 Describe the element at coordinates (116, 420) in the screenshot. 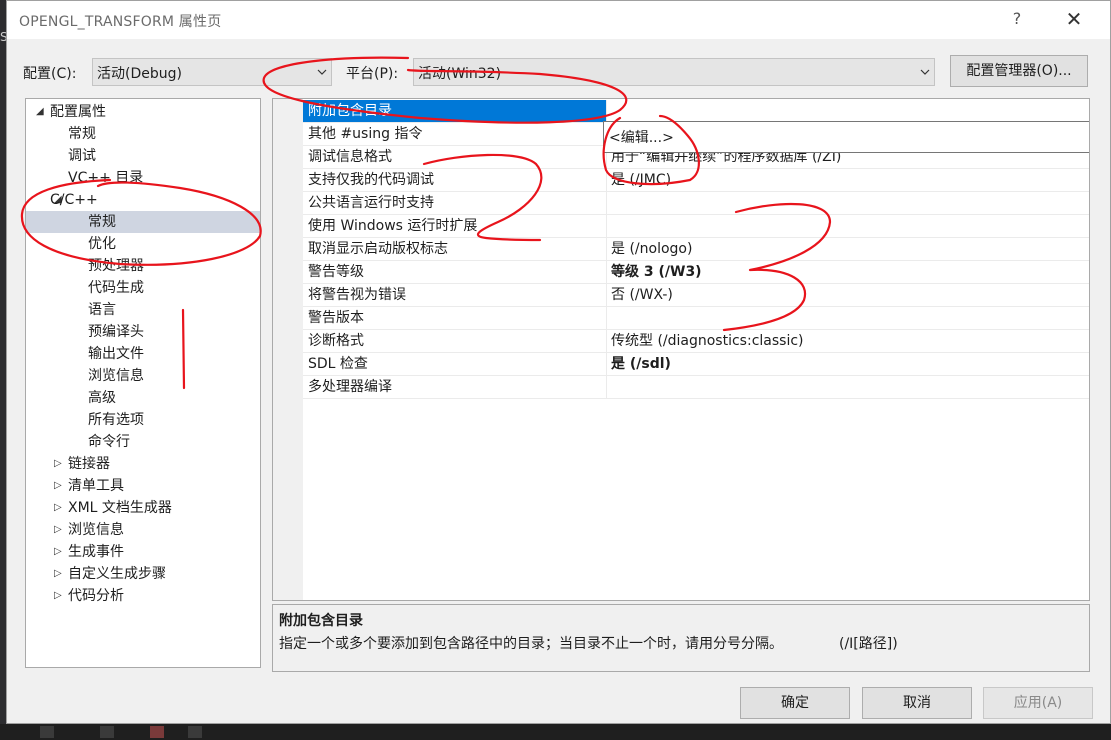

I see `tree-item-label: 所有选项` at that location.